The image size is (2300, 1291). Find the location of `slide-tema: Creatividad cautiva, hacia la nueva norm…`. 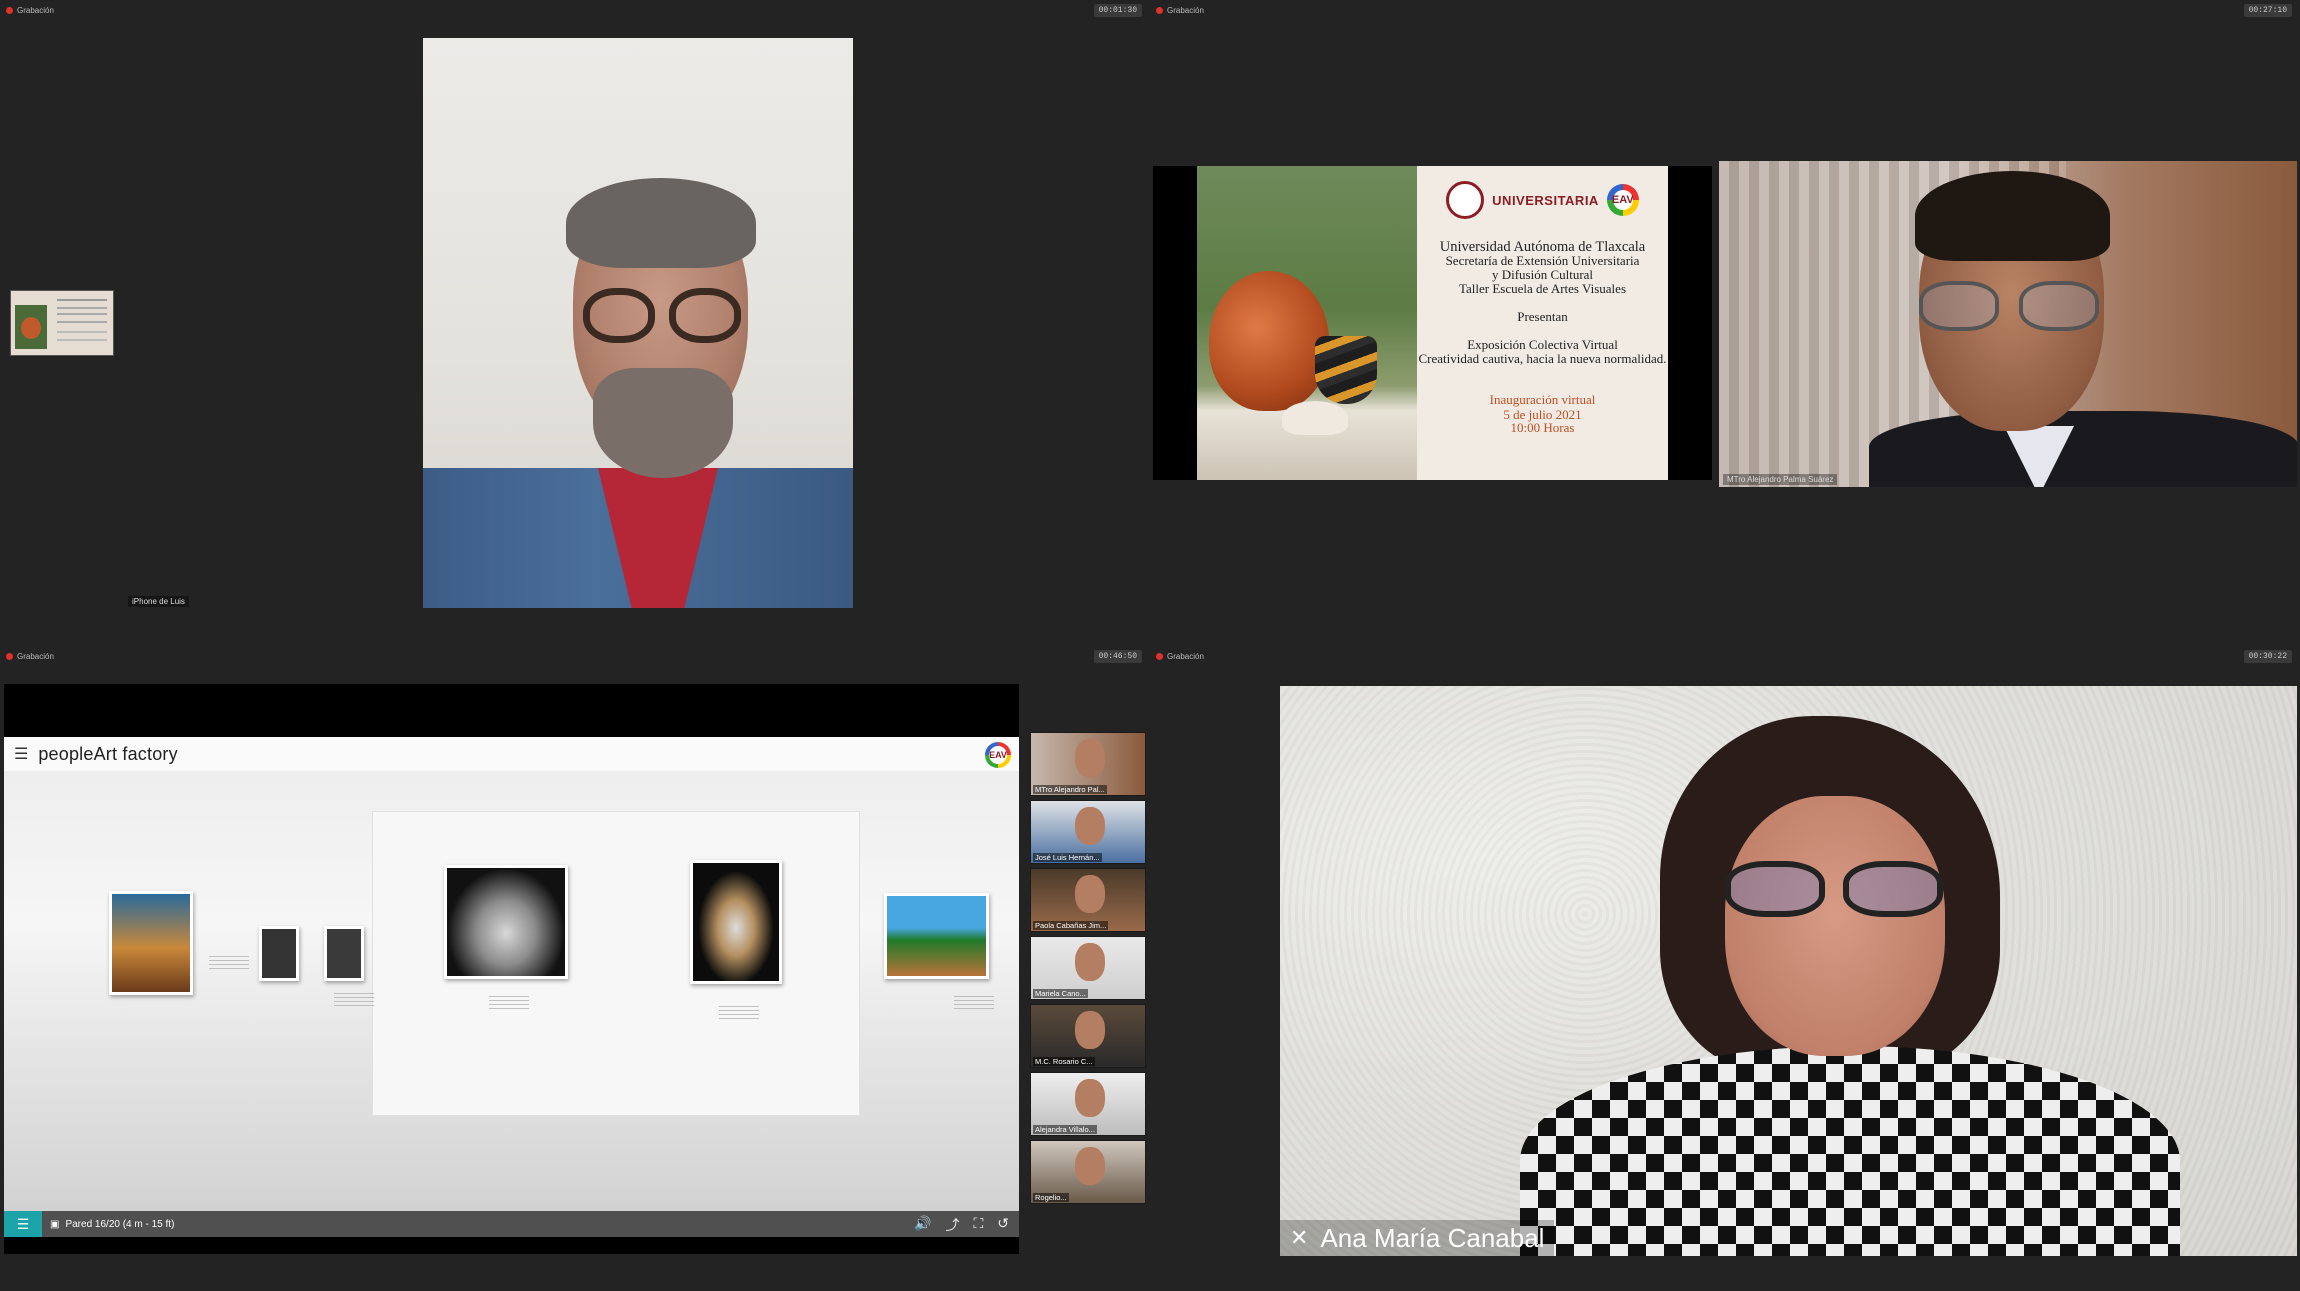

slide-tema: Creatividad cautiva, hacia la nueva norm… is located at coordinates (1542, 358).